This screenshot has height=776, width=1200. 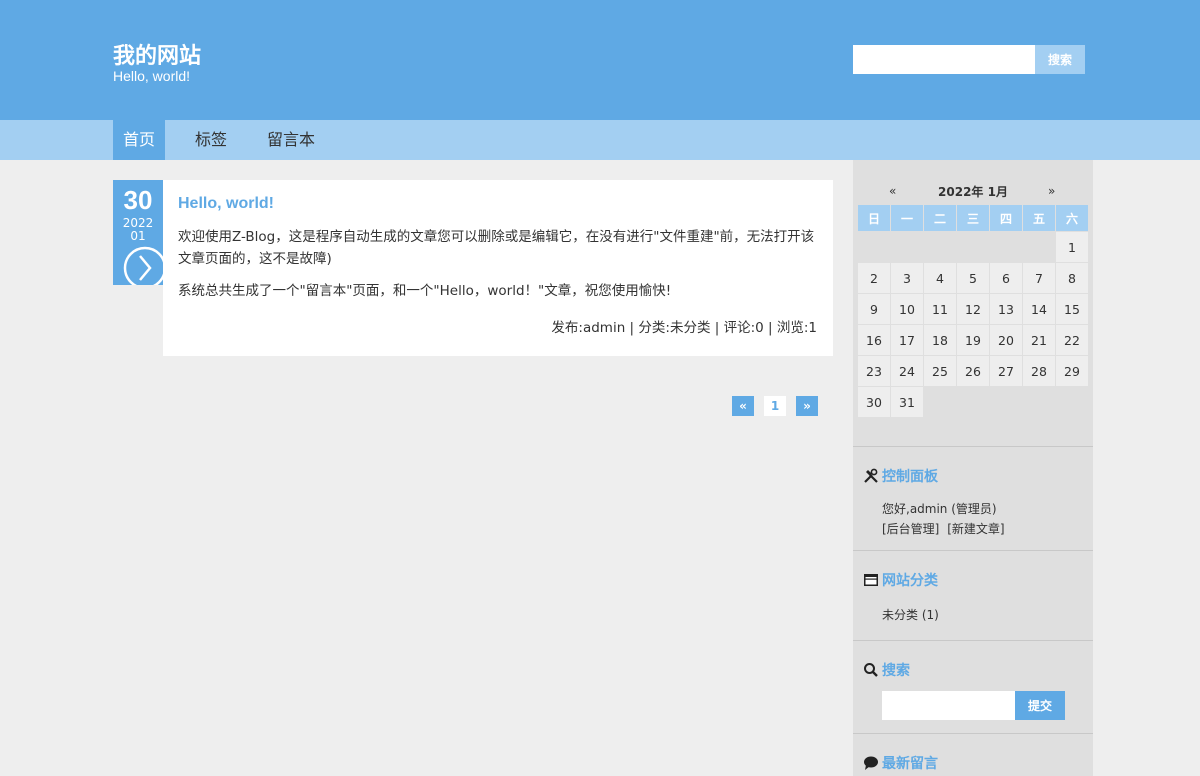 What do you see at coordinates (1006, 371) in the screenshot?
I see `calendar-day: 27` at bounding box center [1006, 371].